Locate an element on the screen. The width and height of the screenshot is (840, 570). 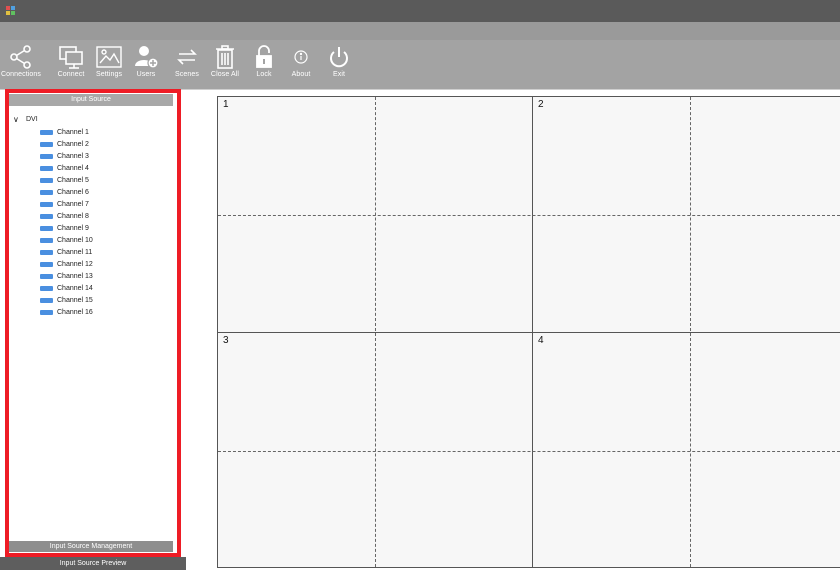
channel-item: Channel 16 is located at coordinates (66, 312).